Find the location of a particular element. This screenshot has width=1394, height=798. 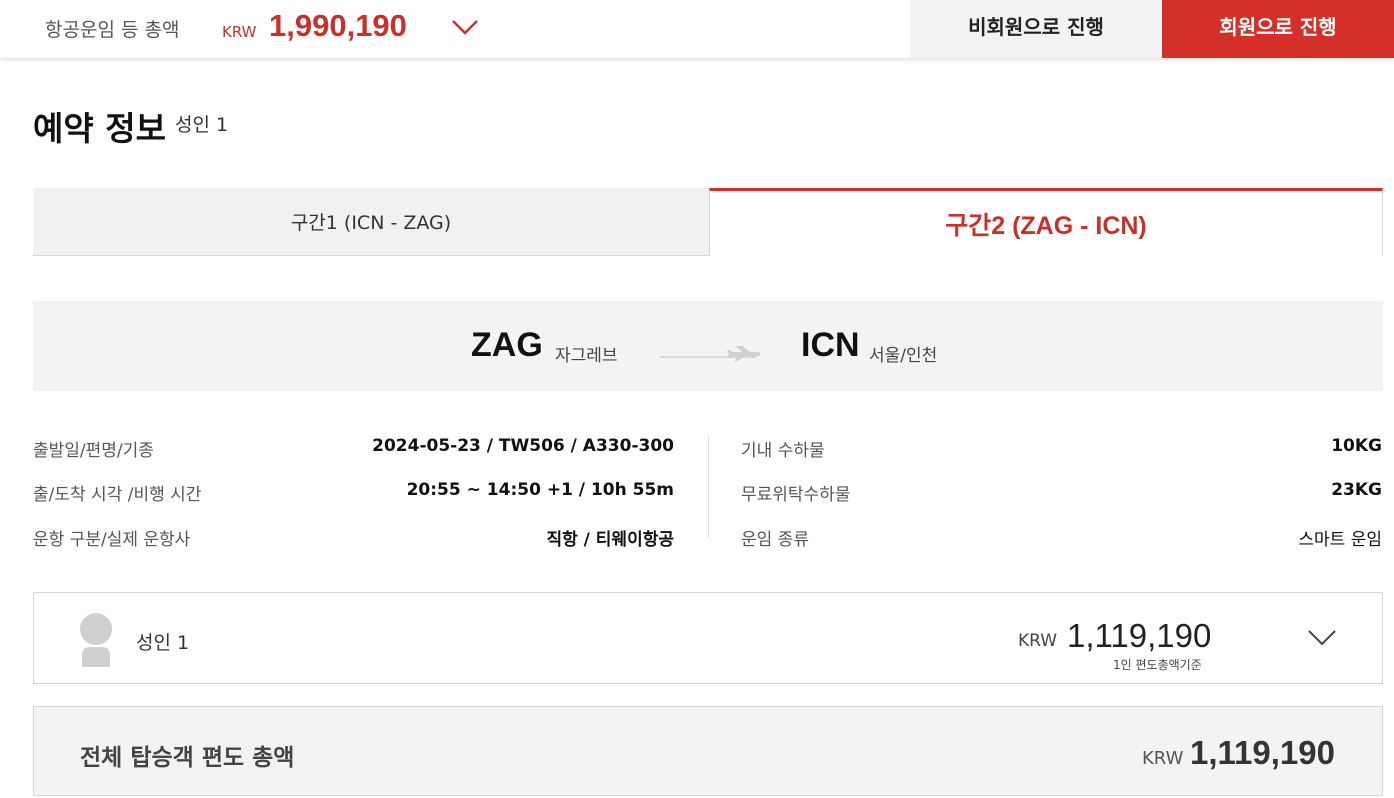

page-title: 예약 정보 is located at coordinates (99, 128).